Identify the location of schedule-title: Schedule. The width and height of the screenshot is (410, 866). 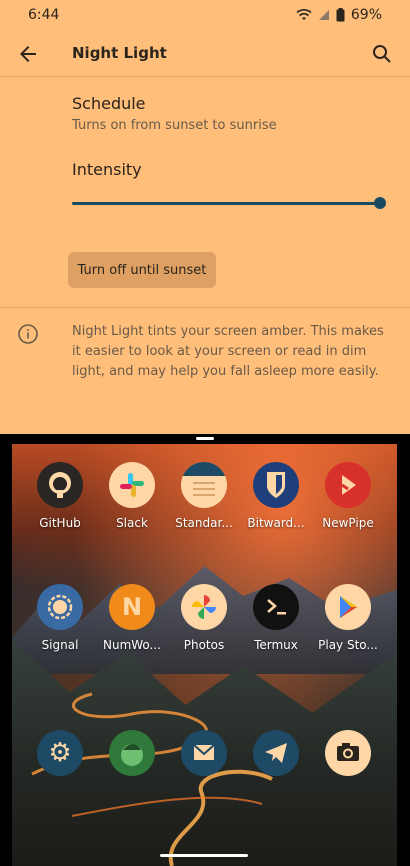
(109, 103).